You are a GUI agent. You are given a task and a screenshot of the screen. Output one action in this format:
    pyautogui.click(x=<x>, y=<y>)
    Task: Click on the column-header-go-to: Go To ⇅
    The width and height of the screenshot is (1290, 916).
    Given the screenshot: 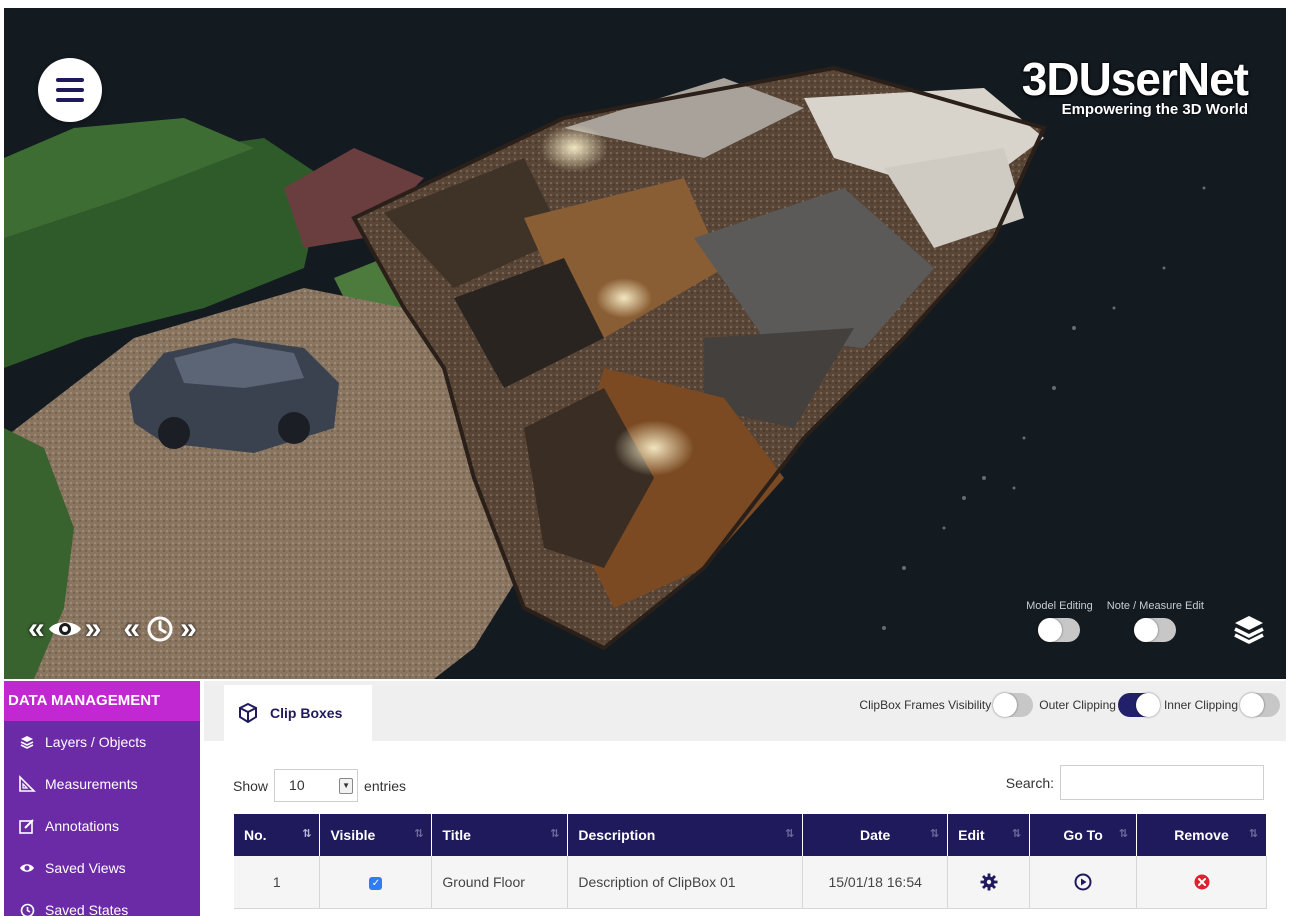 What is the action you would take?
    pyautogui.click(x=1083, y=835)
    